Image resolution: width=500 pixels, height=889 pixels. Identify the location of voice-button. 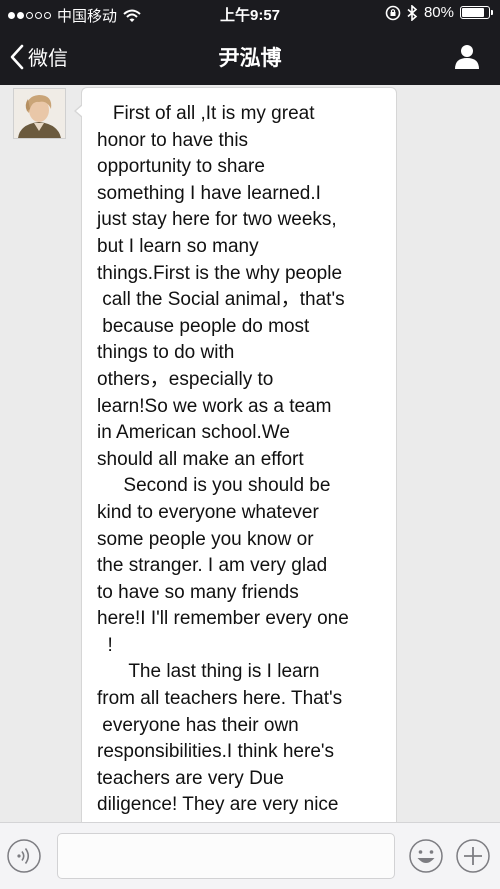
(24, 856).